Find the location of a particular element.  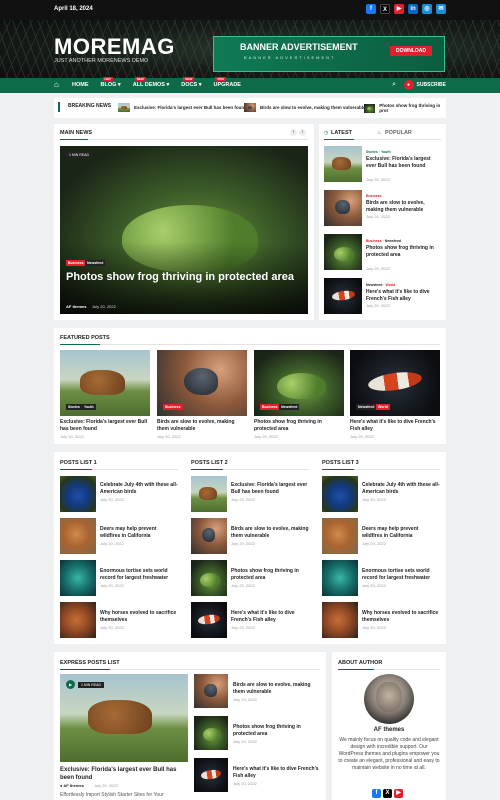

pro-badge: PRO is located at coordinates (220, 79).